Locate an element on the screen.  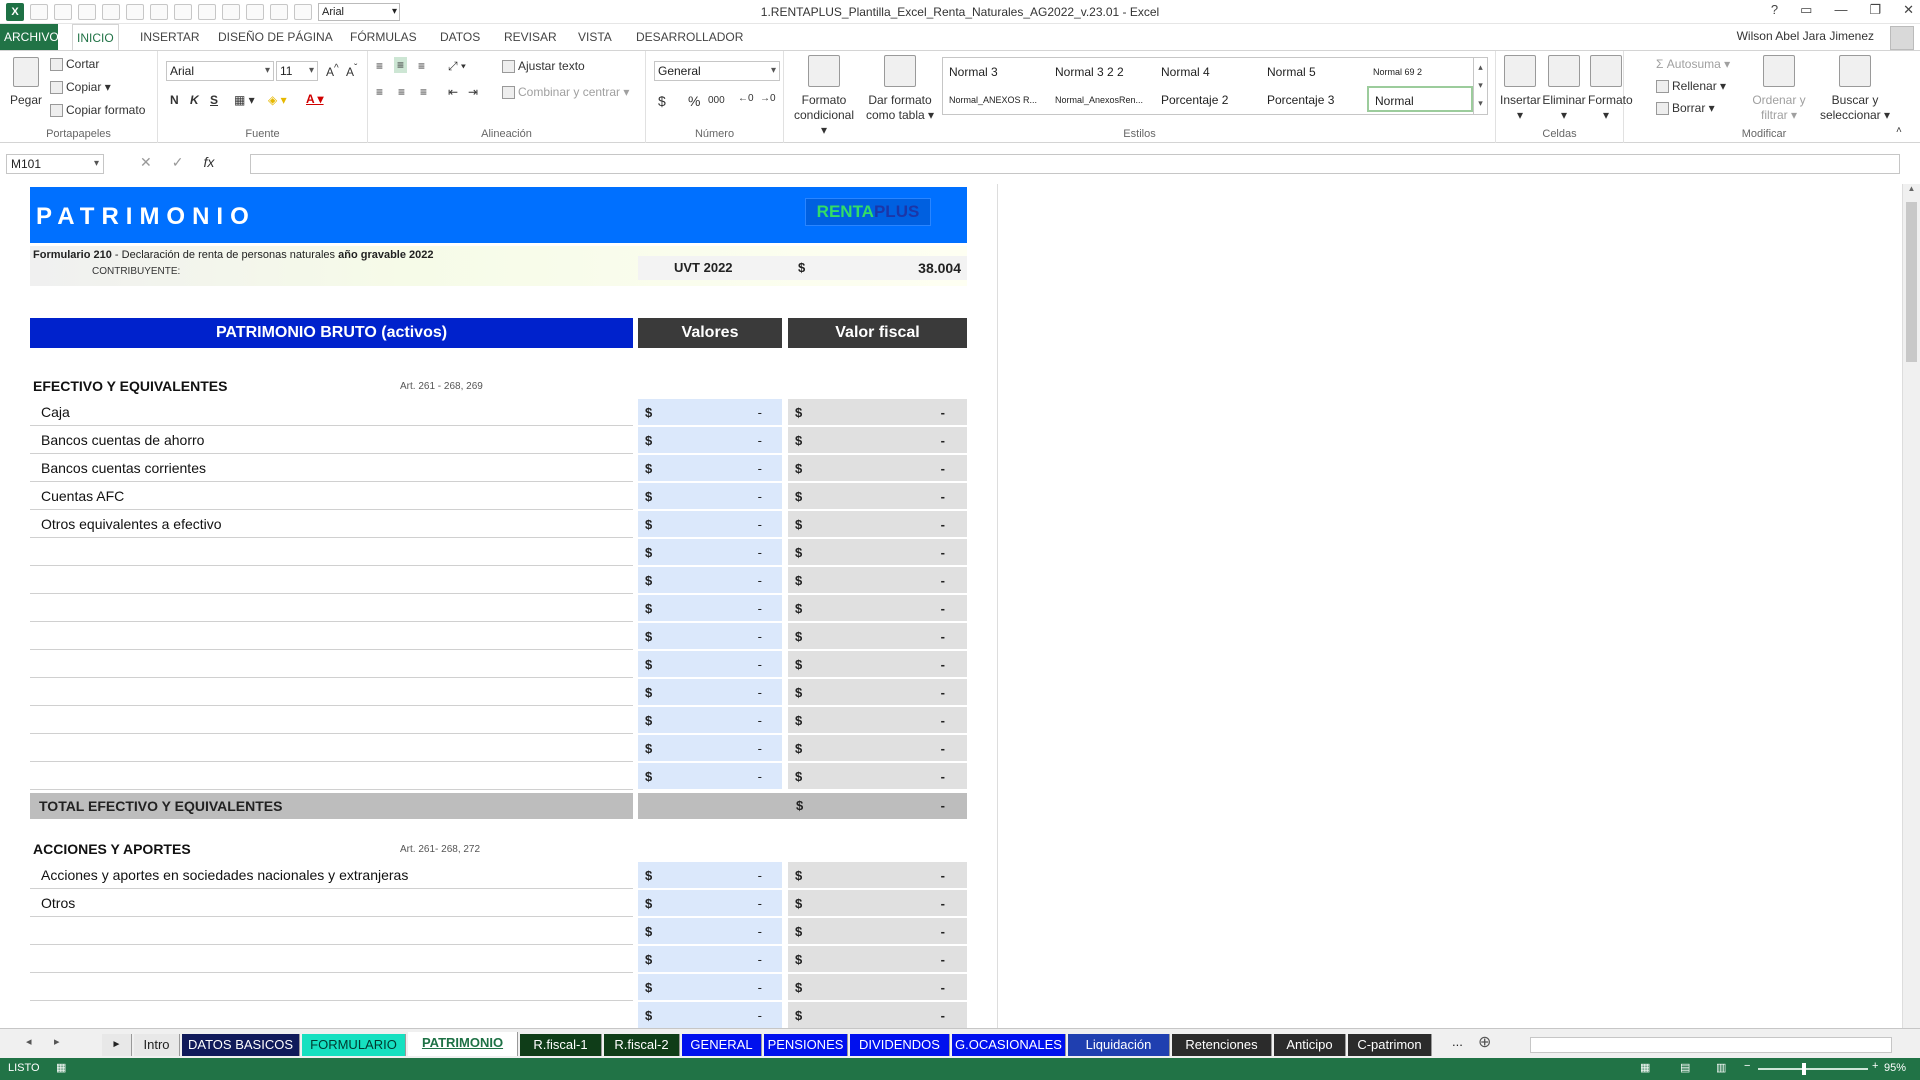
cut-button: Cortar is located at coordinates (74, 64).